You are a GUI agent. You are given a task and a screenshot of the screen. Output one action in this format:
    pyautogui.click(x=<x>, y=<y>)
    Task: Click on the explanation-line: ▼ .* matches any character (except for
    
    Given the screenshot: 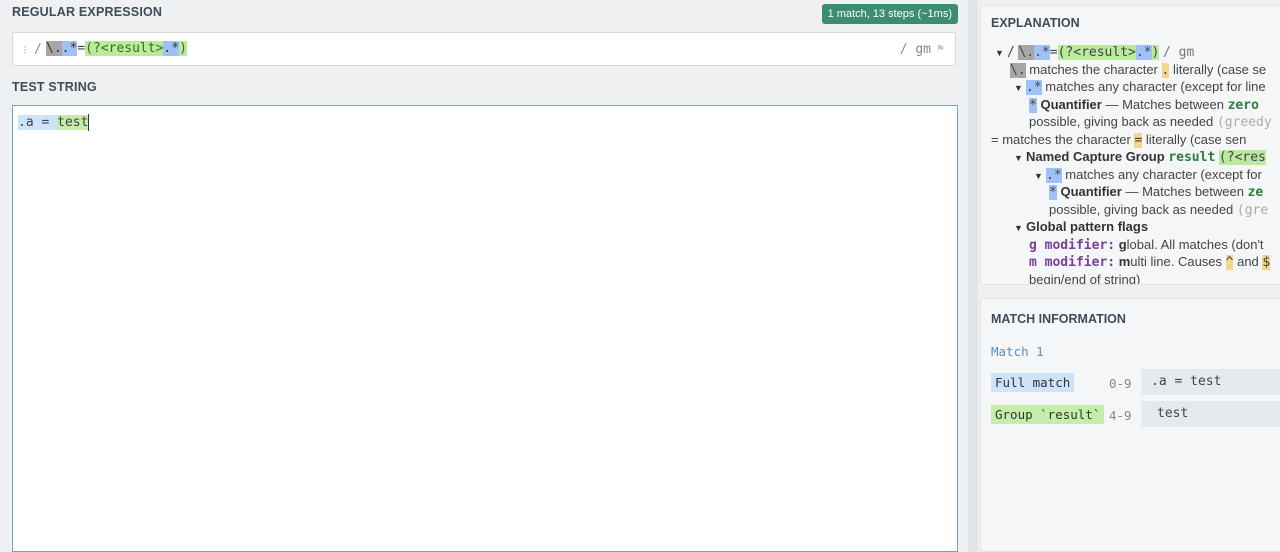 What is the action you would take?
    pyautogui.click(x=1135, y=175)
    